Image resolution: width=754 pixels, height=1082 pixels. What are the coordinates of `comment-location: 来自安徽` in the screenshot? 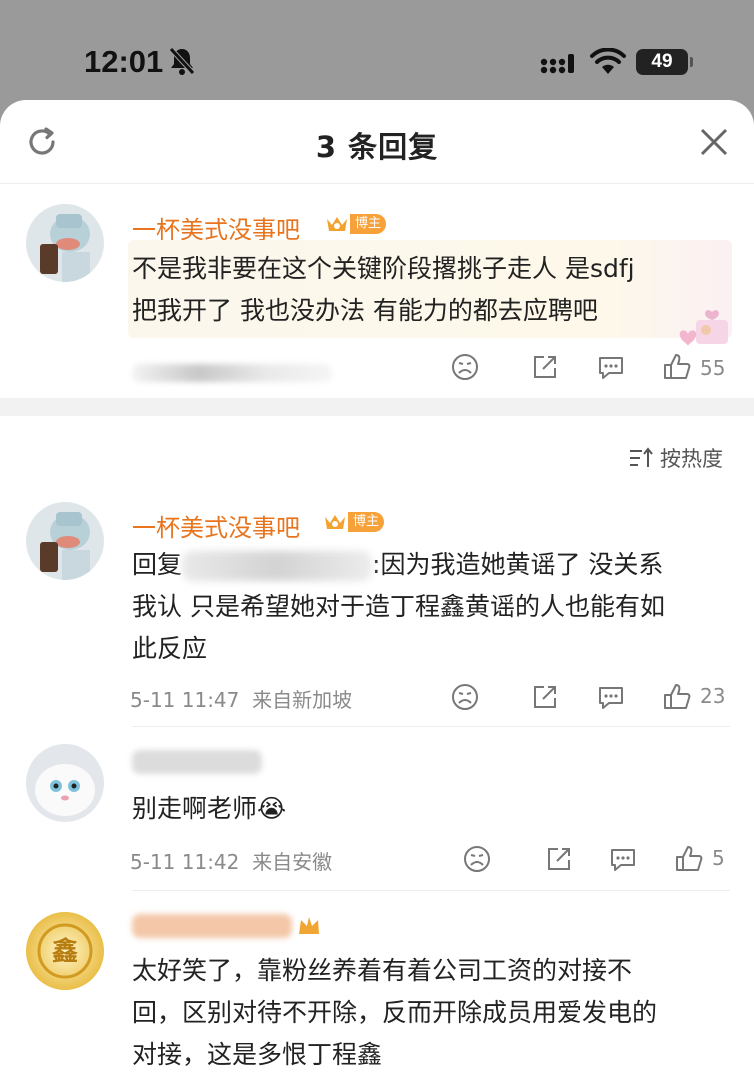 It's located at (292, 862).